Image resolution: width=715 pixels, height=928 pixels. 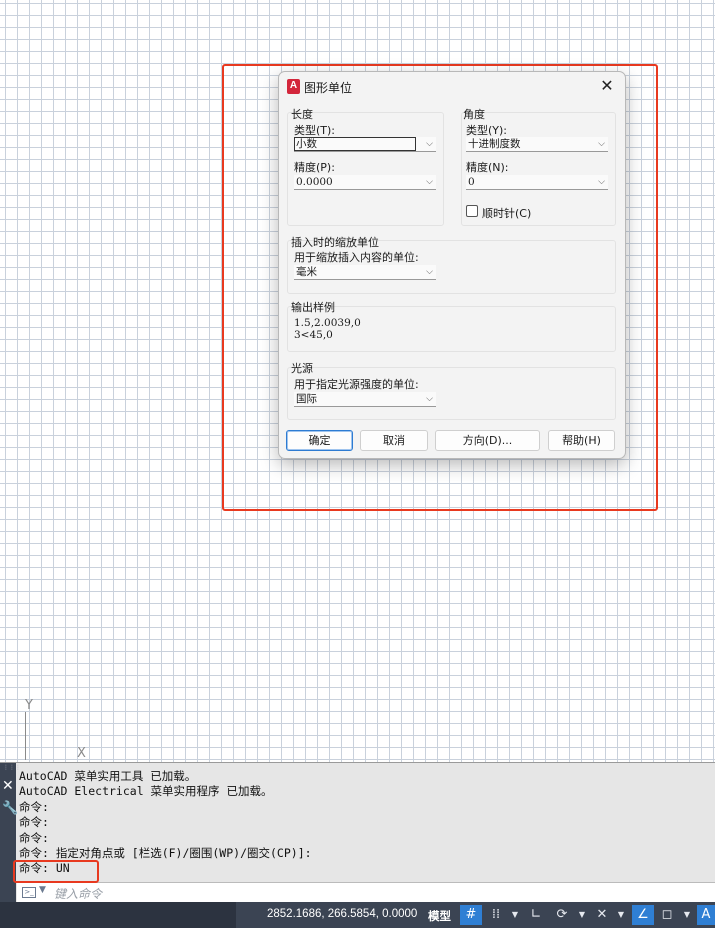 What do you see at coordinates (342, 914) in the screenshot?
I see `coordinates-readout: 2852.1686, 266.5854, 0.0000` at bounding box center [342, 914].